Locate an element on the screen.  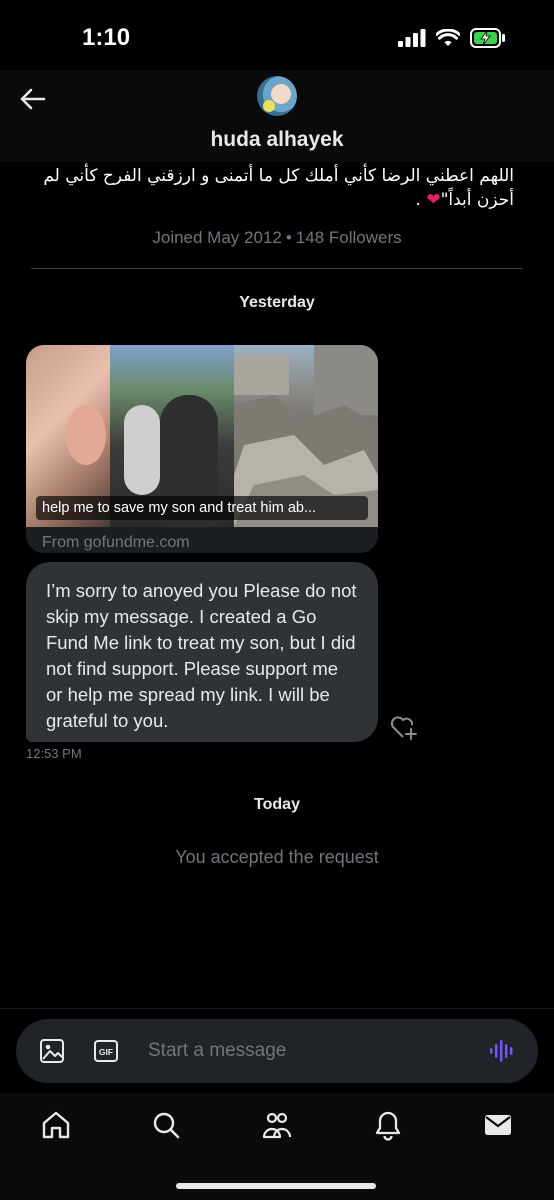
image-icon is located at coordinates (52, 1051).